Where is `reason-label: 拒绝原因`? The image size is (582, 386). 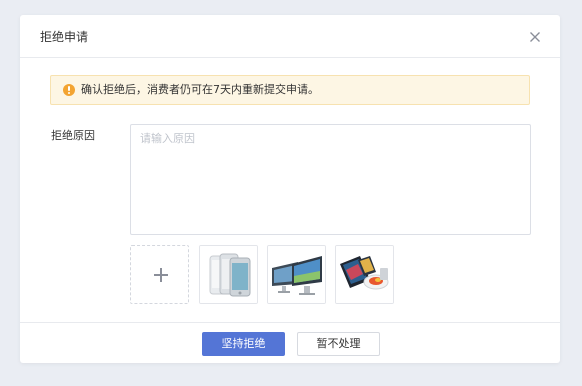
reason-label: 拒绝原因 is located at coordinates (73, 135).